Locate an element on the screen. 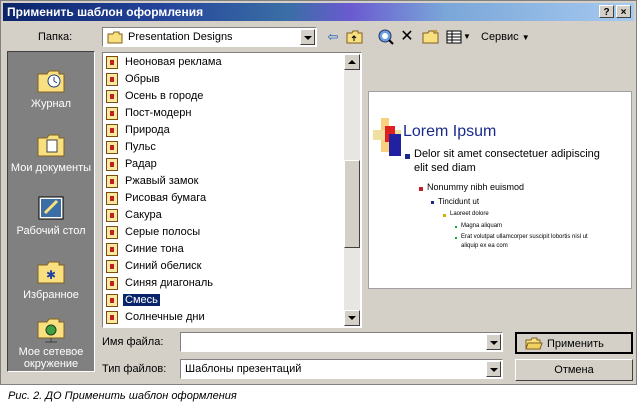 Image resolution: width=639 pixels, height=413 pixels. file-list-item: Синяя диагональ is located at coordinates (160, 283).